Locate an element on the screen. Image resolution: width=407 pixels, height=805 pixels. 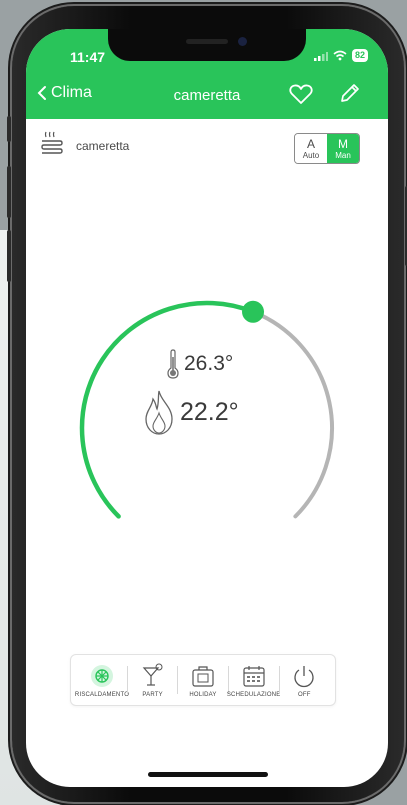
mode-riscaldamento: RISCALDAMENTO is located at coordinates (102, 680).